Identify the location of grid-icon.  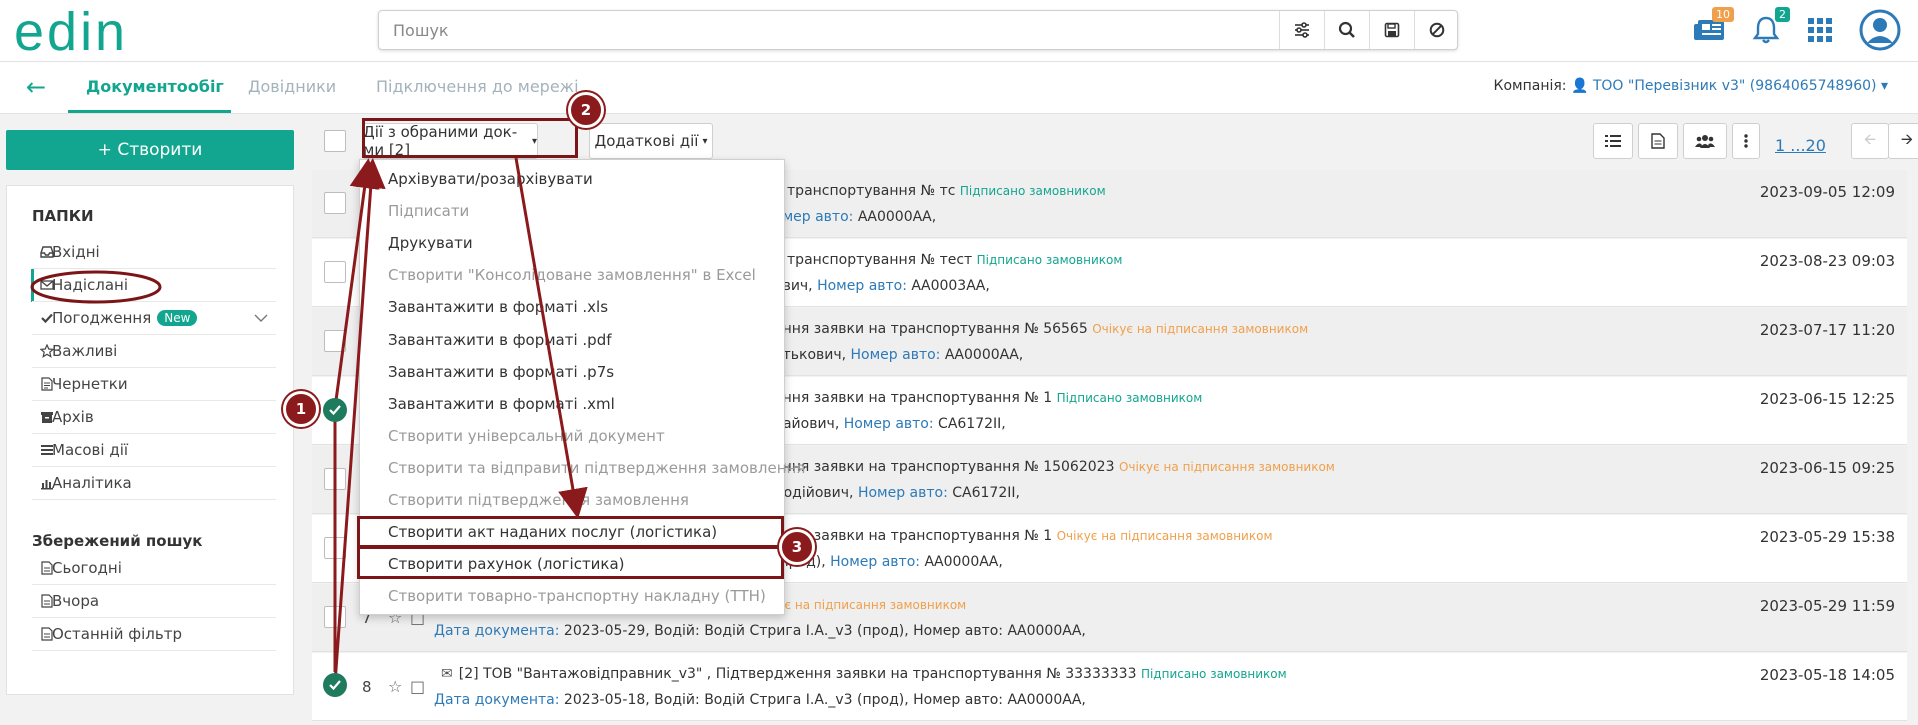
(1820, 30).